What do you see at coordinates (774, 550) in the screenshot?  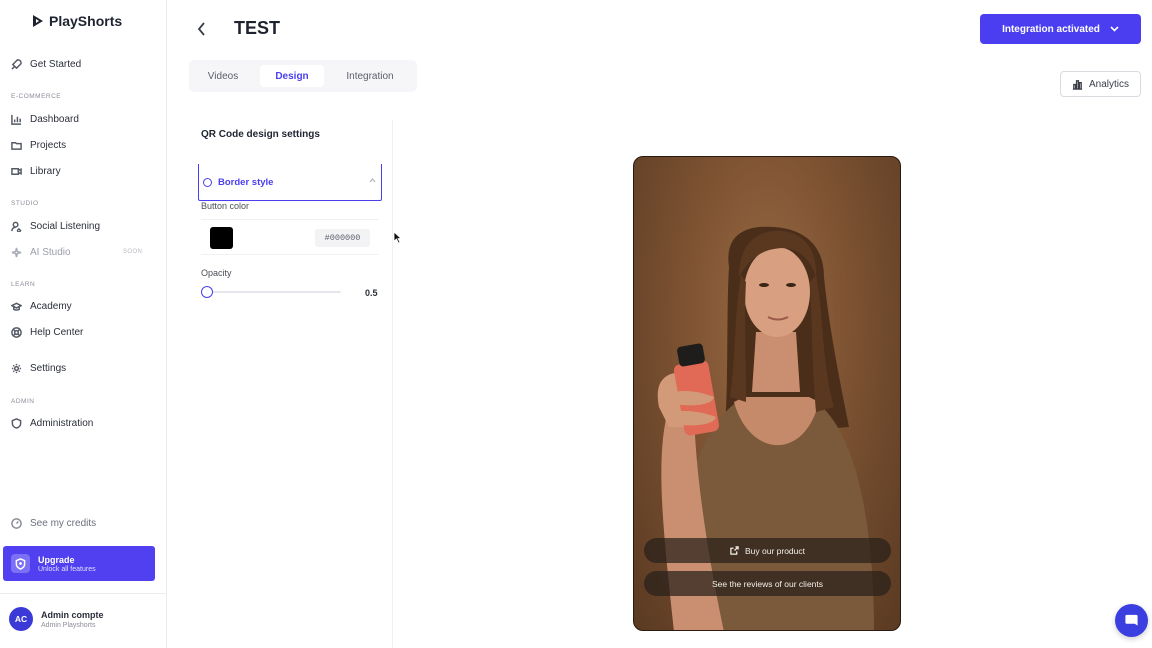 I see `cta-primary-label: Buy our product` at bounding box center [774, 550].